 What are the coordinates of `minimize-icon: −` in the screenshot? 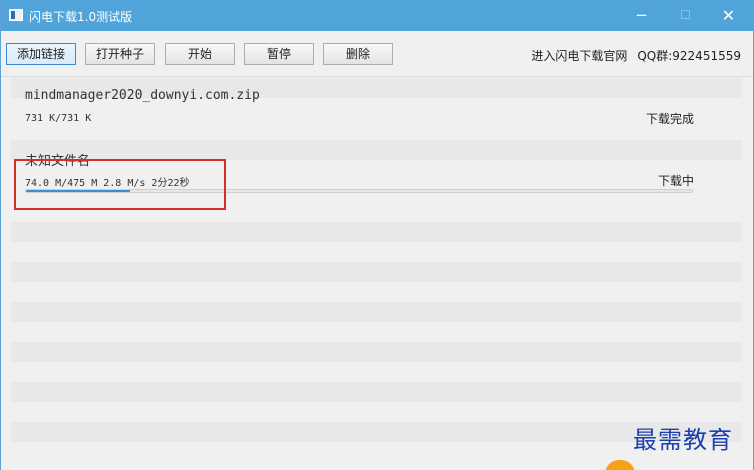 It's located at (641, 15).